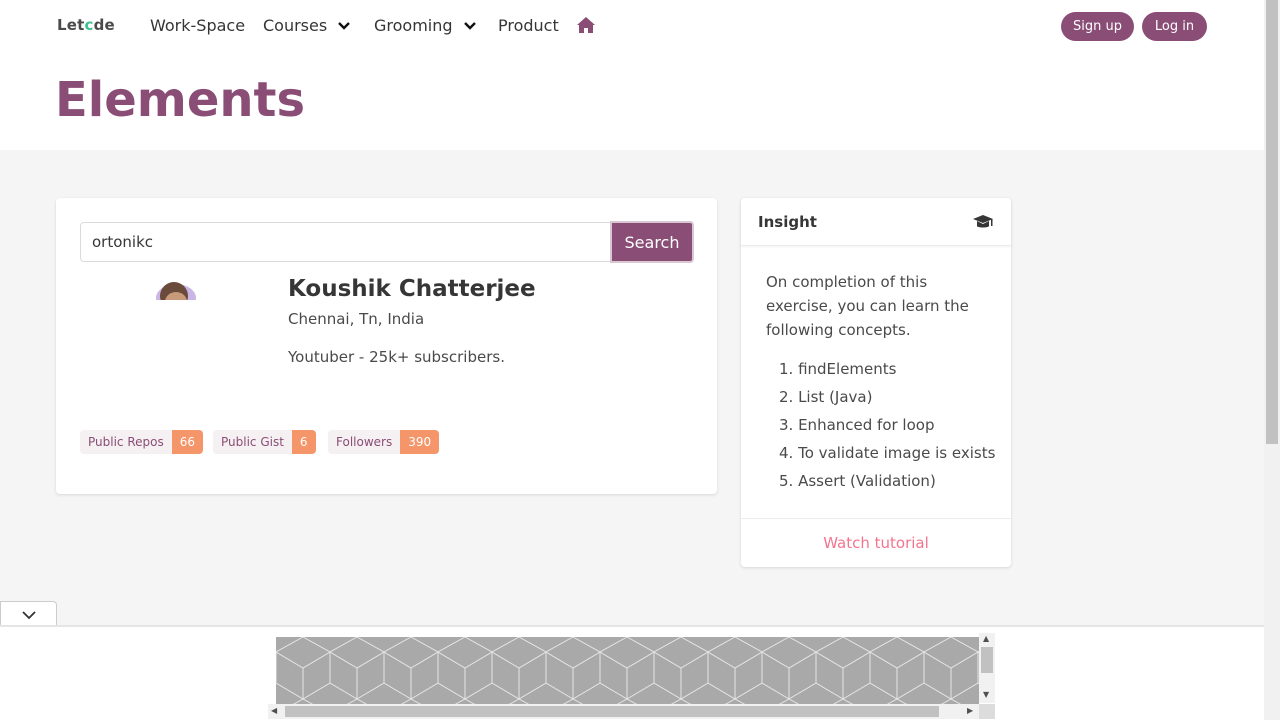 The image size is (1280, 720). Describe the element at coordinates (987, 660) in the screenshot. I see `ad-vertical-scroll-thumb` at that location.